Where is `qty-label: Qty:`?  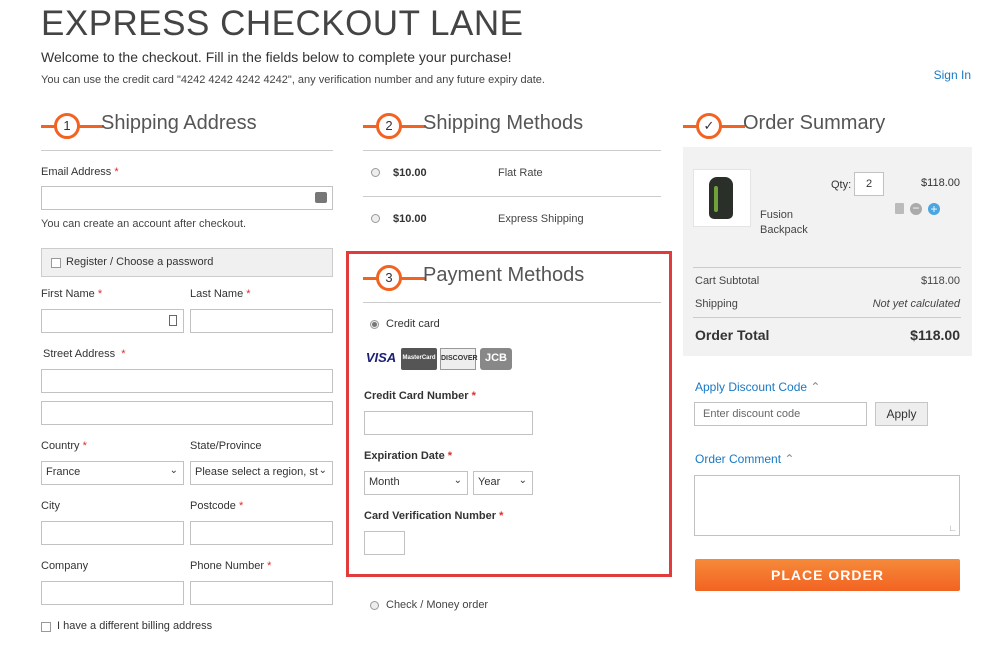
qty-label: Qty: is located at coordinates (841, 185).